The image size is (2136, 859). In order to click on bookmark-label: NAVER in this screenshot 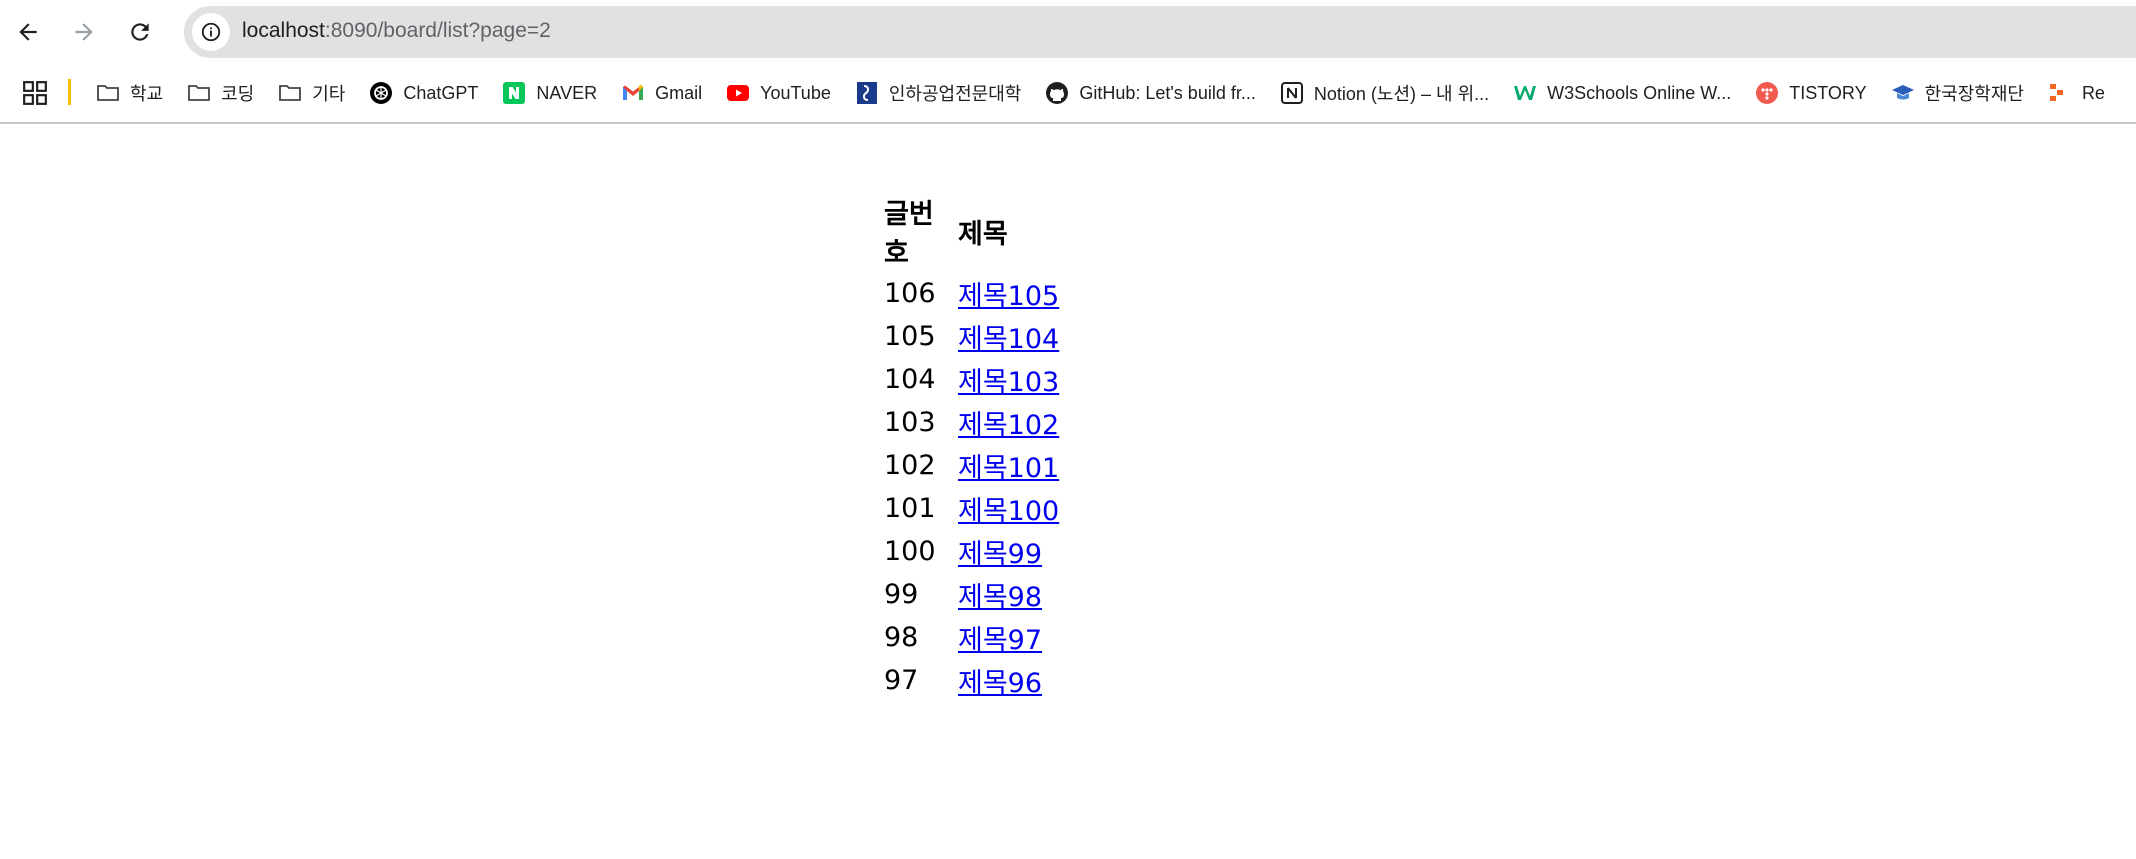, I will do `click(567, 92)`.